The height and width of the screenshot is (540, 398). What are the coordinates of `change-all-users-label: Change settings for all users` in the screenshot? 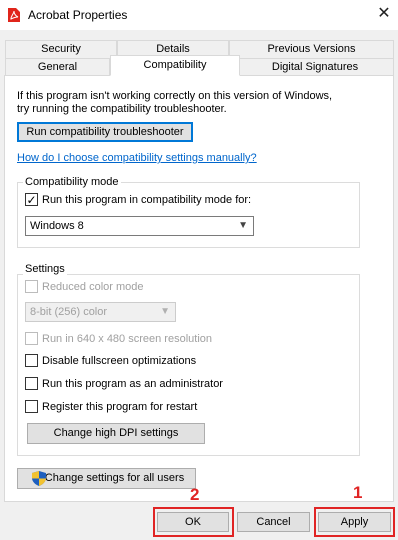 It's located at (114, 478).